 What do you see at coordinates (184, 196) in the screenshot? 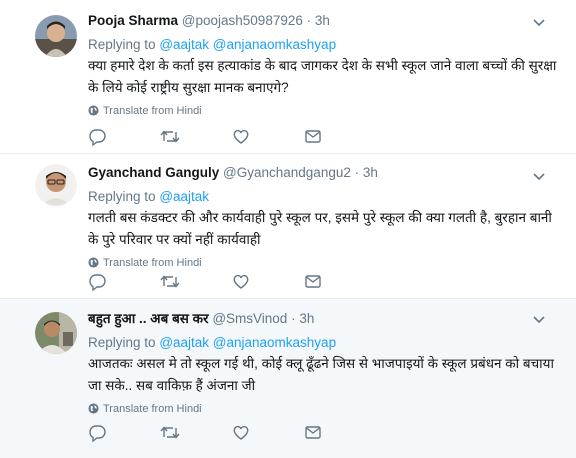
I see `replying-to-link: @aajtak` at bounding box center [184, 196].